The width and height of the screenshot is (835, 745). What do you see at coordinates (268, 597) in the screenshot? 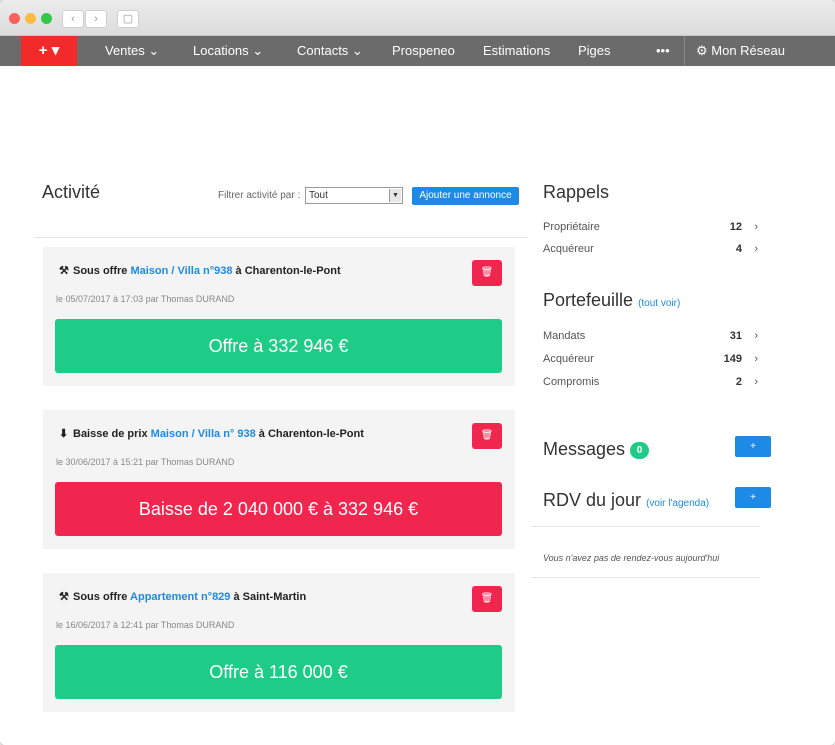
I see `activity-location: à Saint-Martin` at bounding box center [268, 597].